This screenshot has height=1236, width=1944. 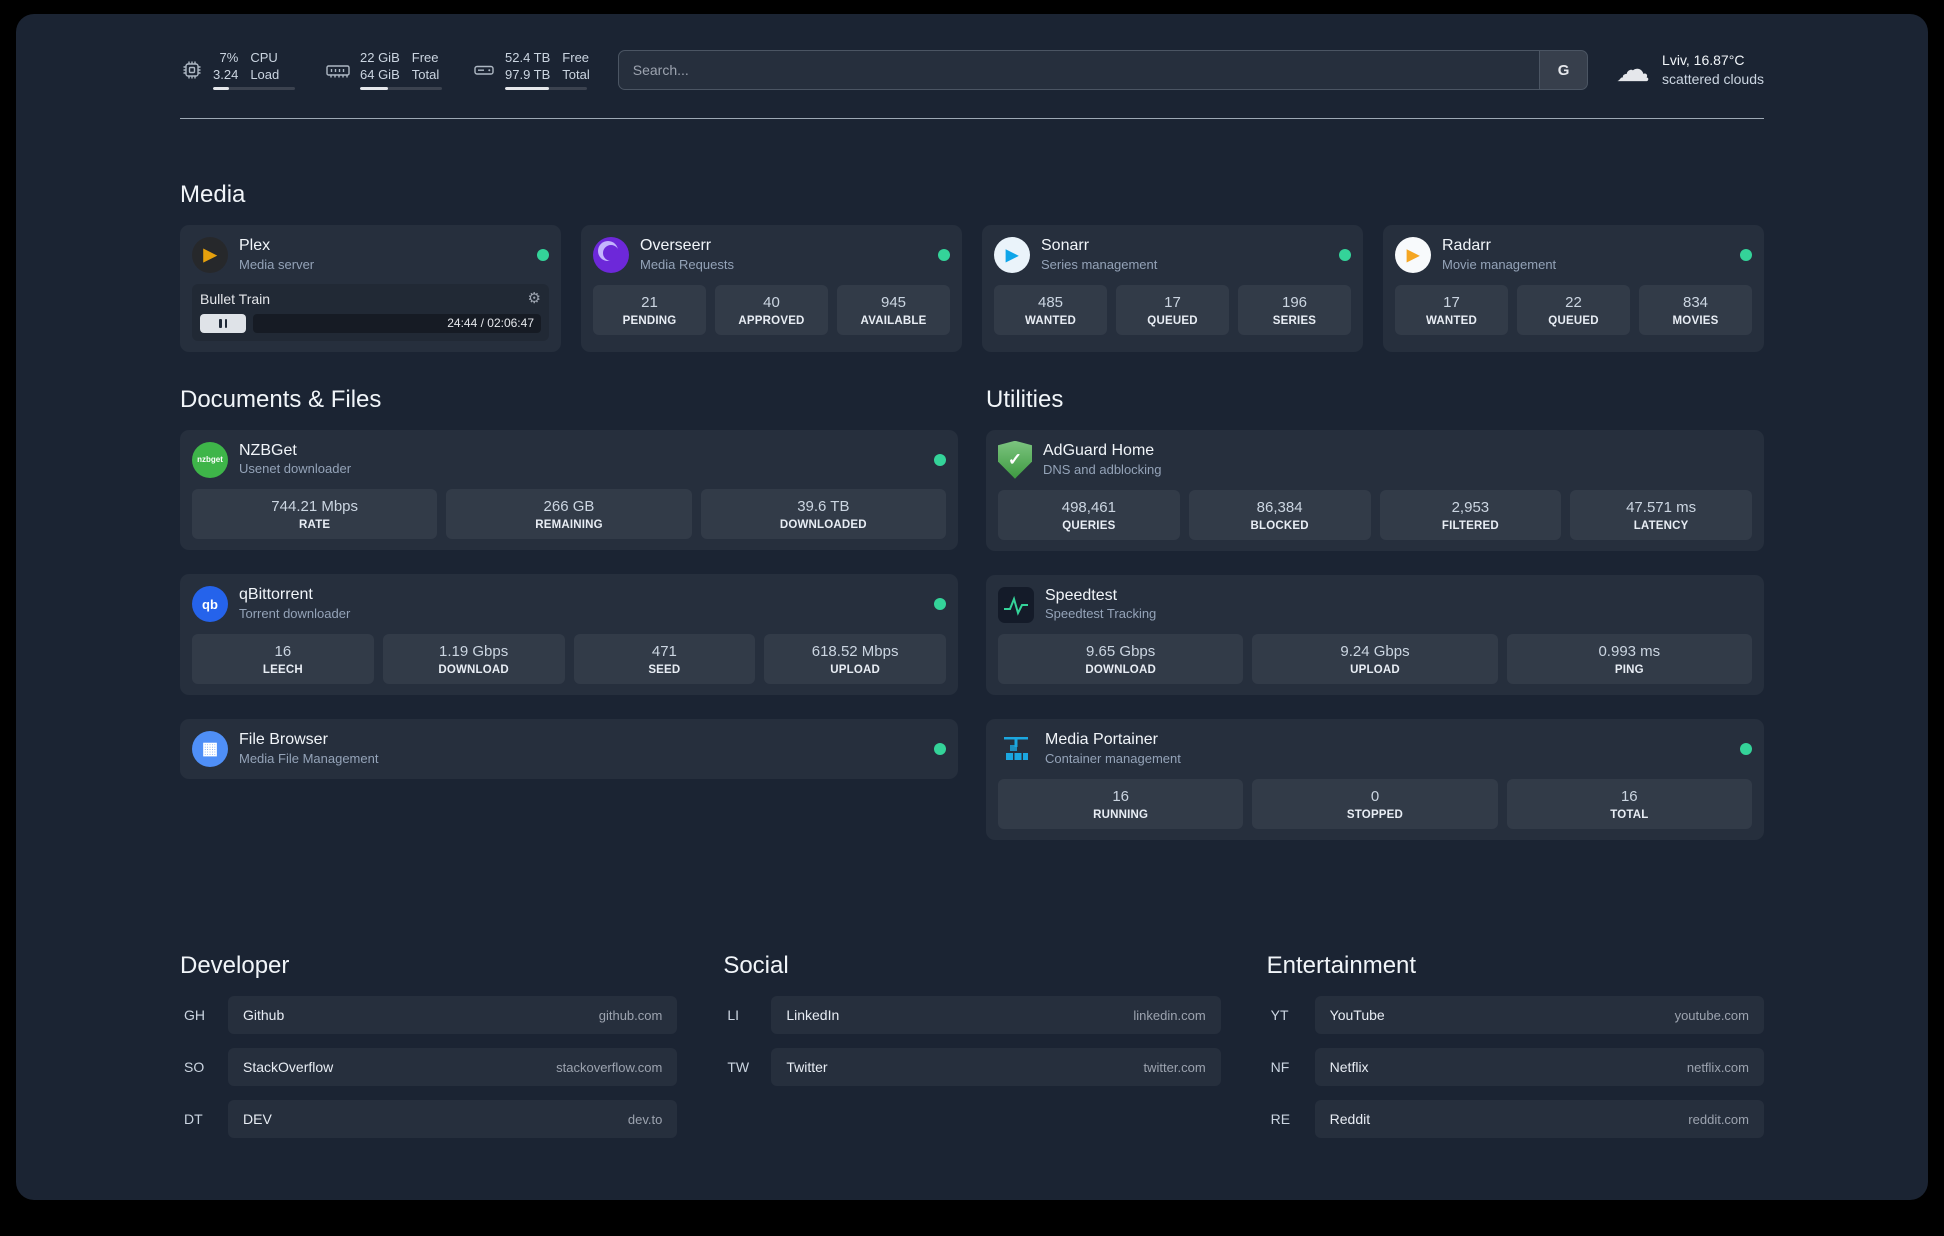 I want to click on cpu-usage-value: 7%, so click(x=229, y=58).